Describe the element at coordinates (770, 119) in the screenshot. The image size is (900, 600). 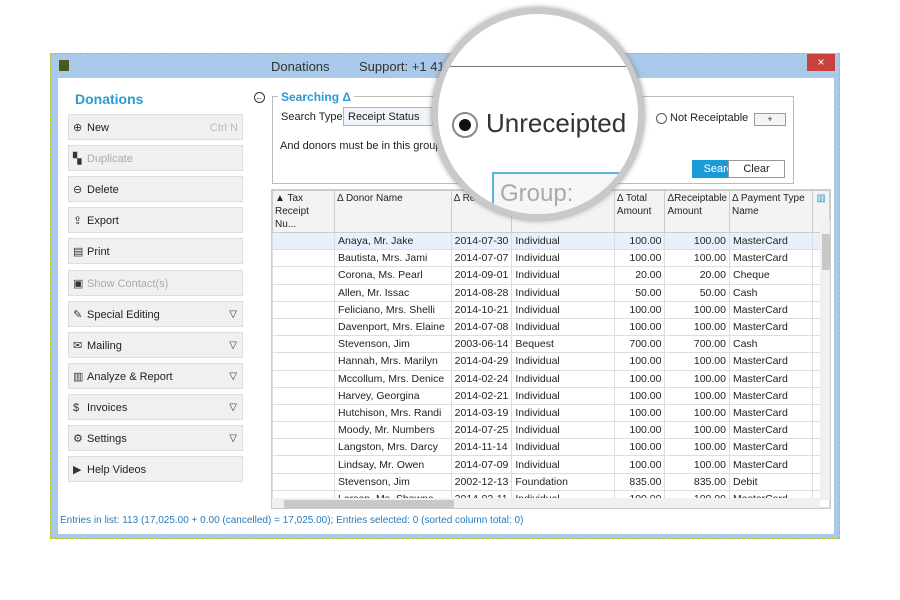
I see `add-criteria-button: +` at that location.